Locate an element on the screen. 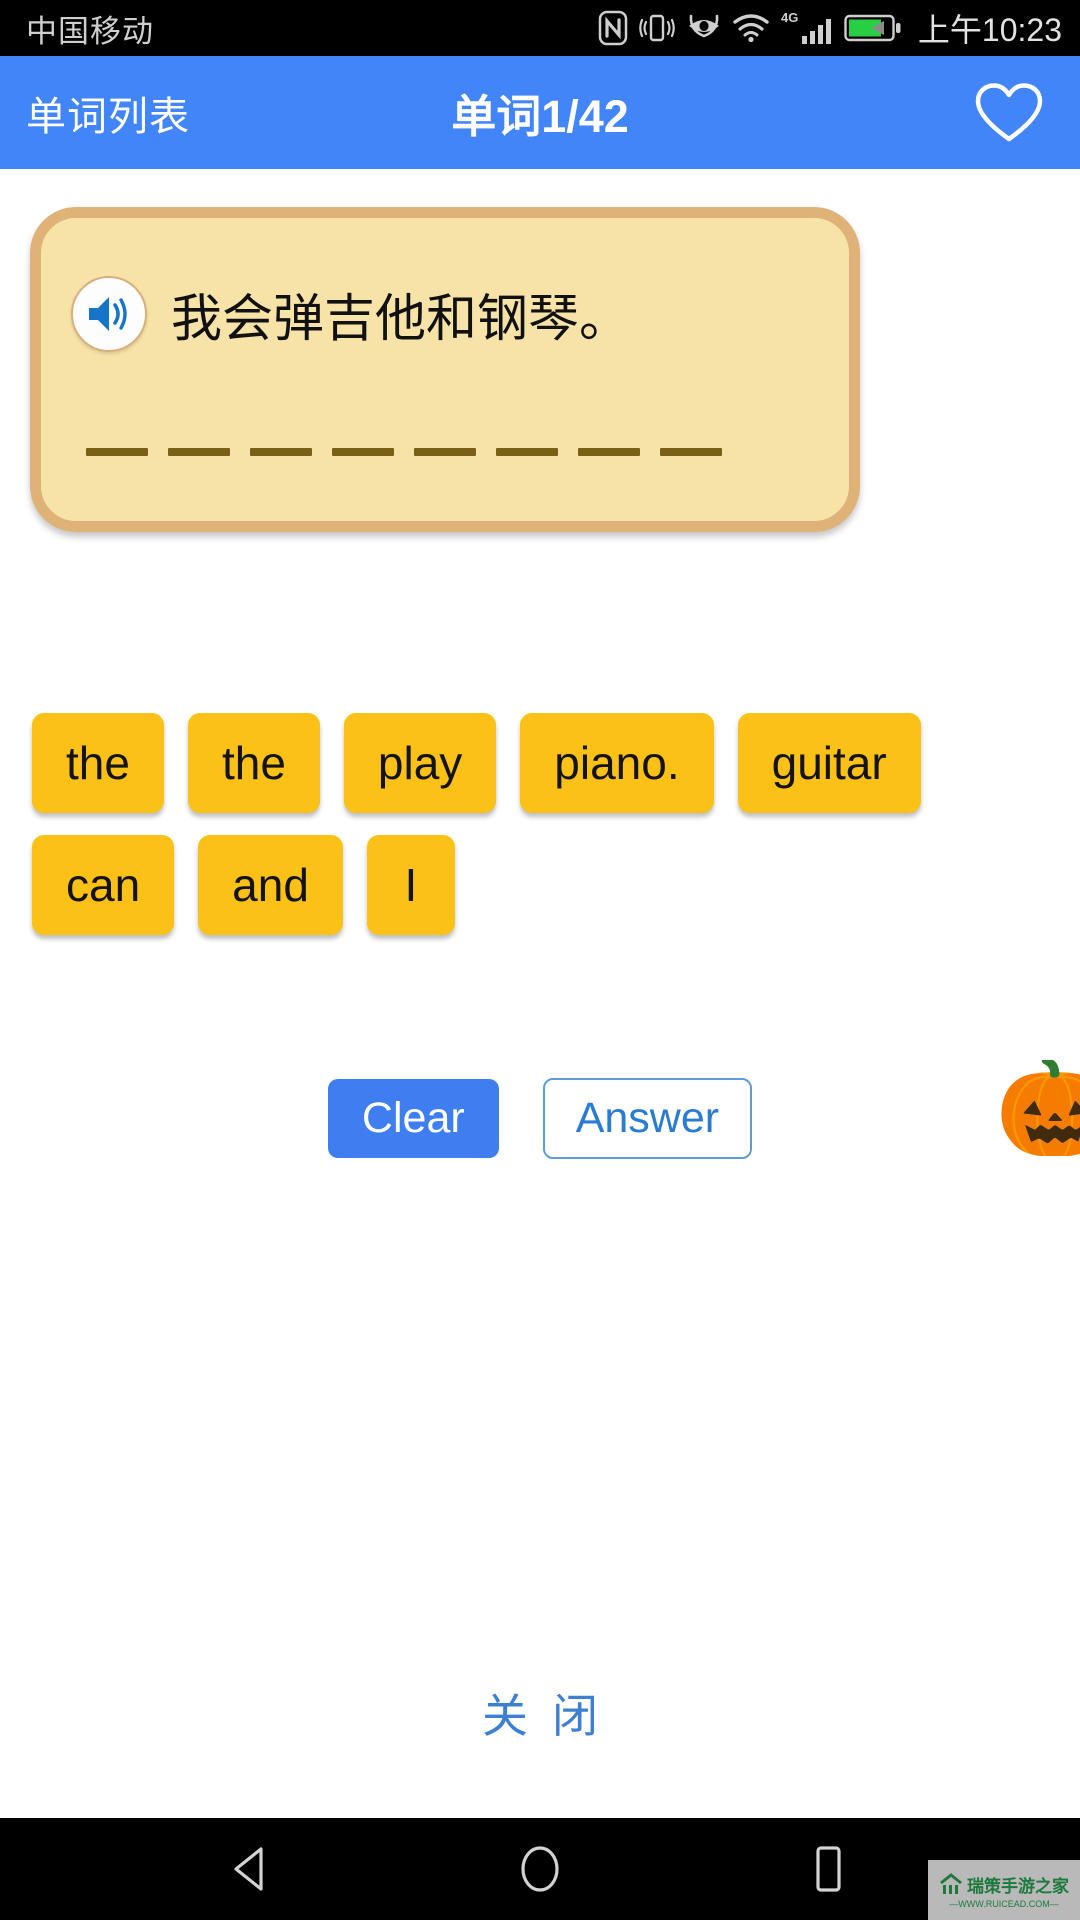 The image size is (1080, 1920). sentence-card: 我会弹吉他和钢琴。 is located at coordinates (445, 369).